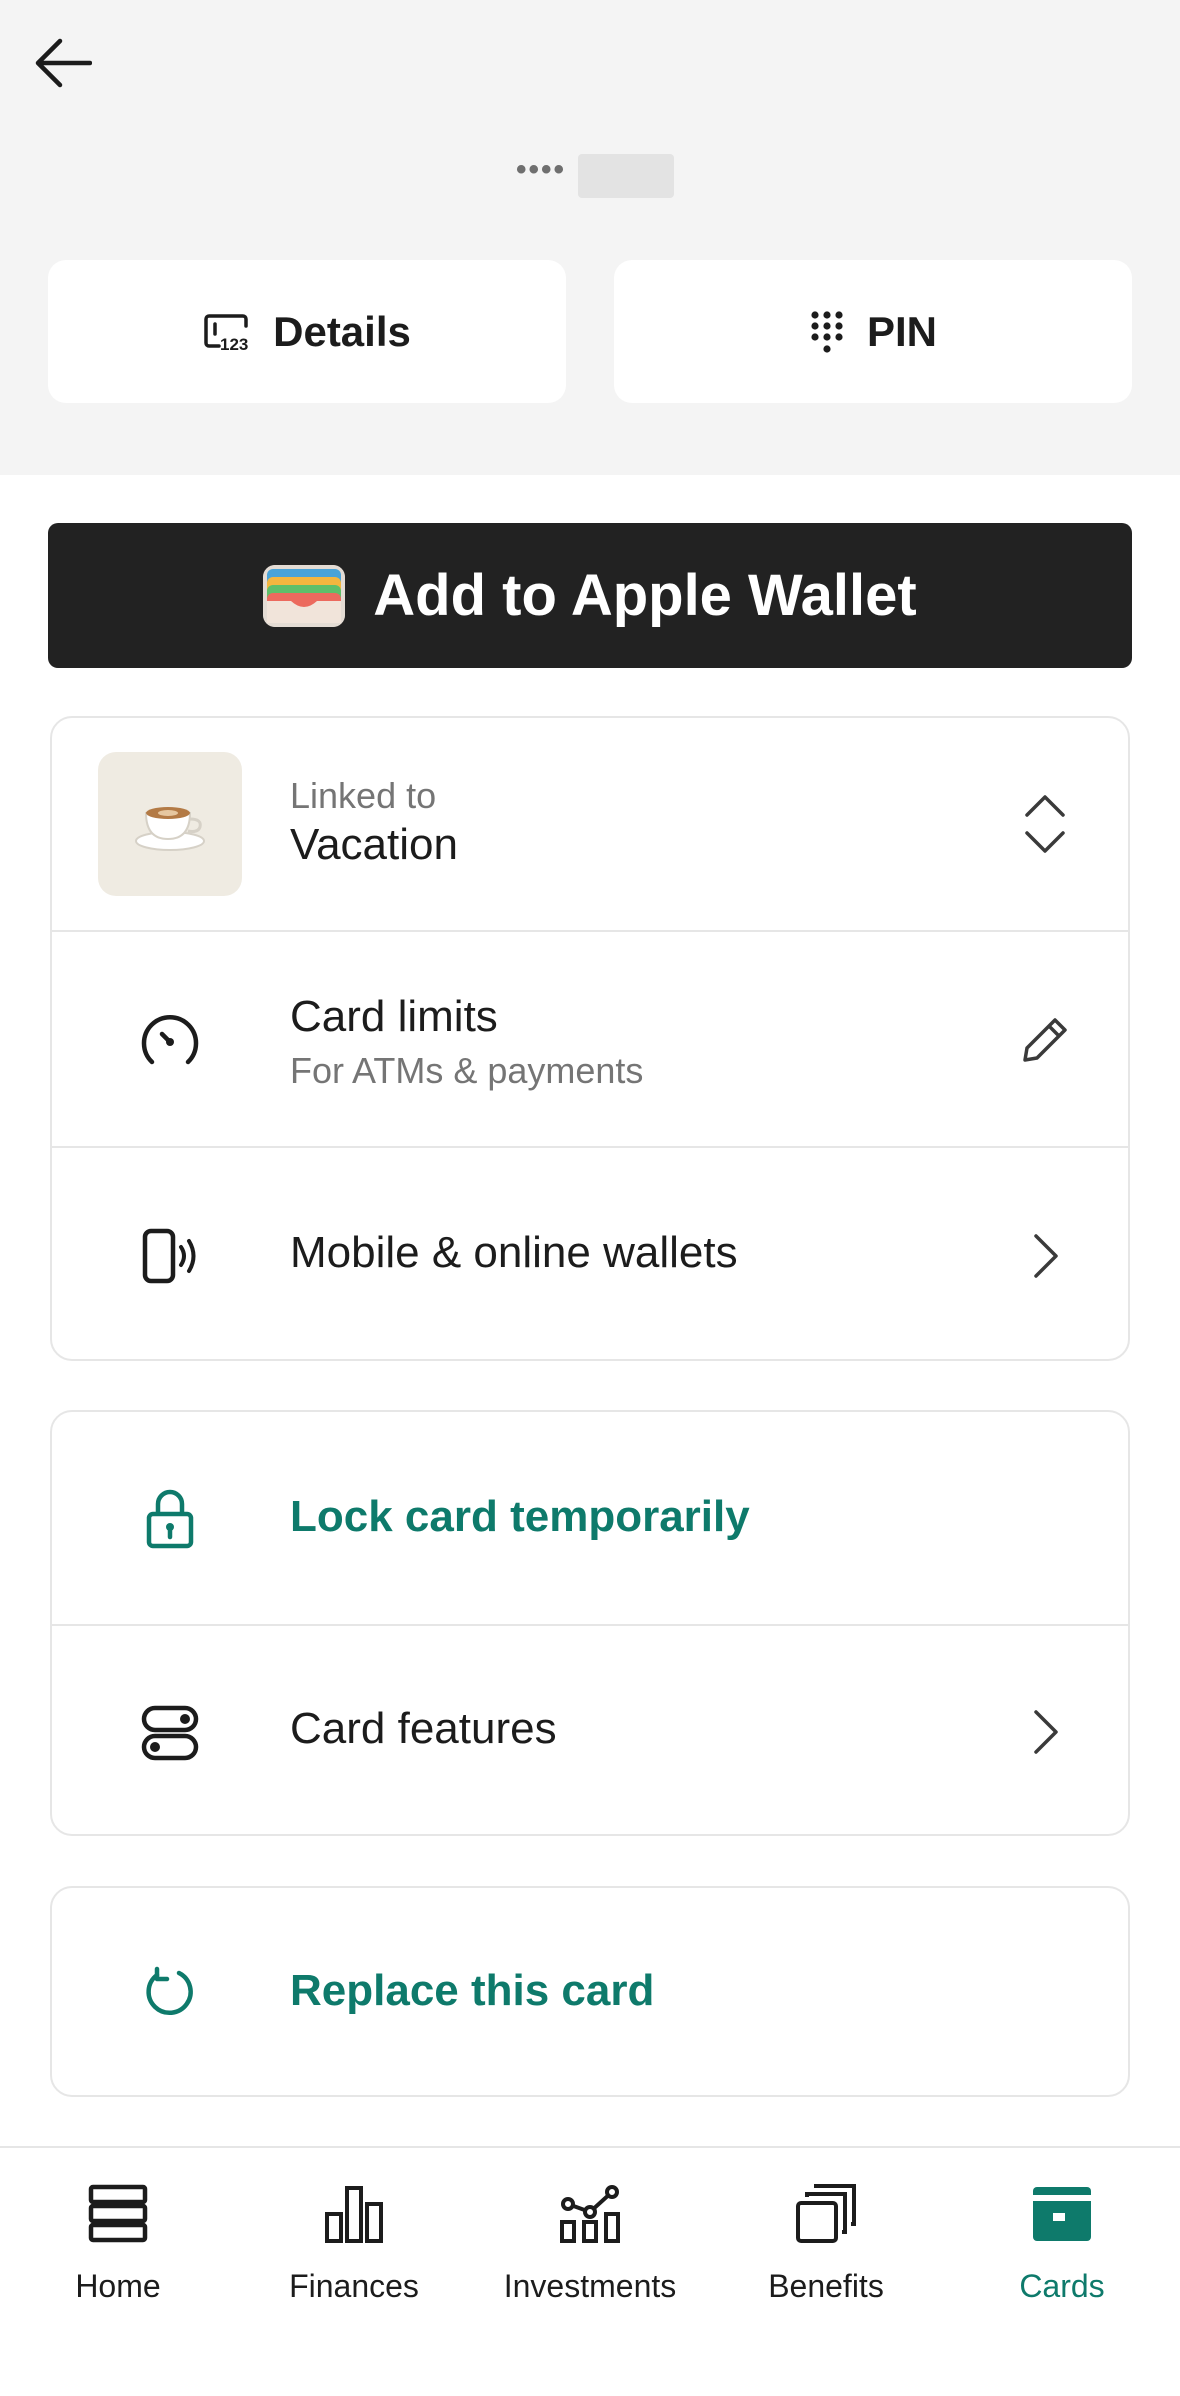 The height and width of the screenshot is (2396, 1180). Describe the element at coordinates (170, 1256) in the screenshot. I see `phone-contactless-icon` at that location.